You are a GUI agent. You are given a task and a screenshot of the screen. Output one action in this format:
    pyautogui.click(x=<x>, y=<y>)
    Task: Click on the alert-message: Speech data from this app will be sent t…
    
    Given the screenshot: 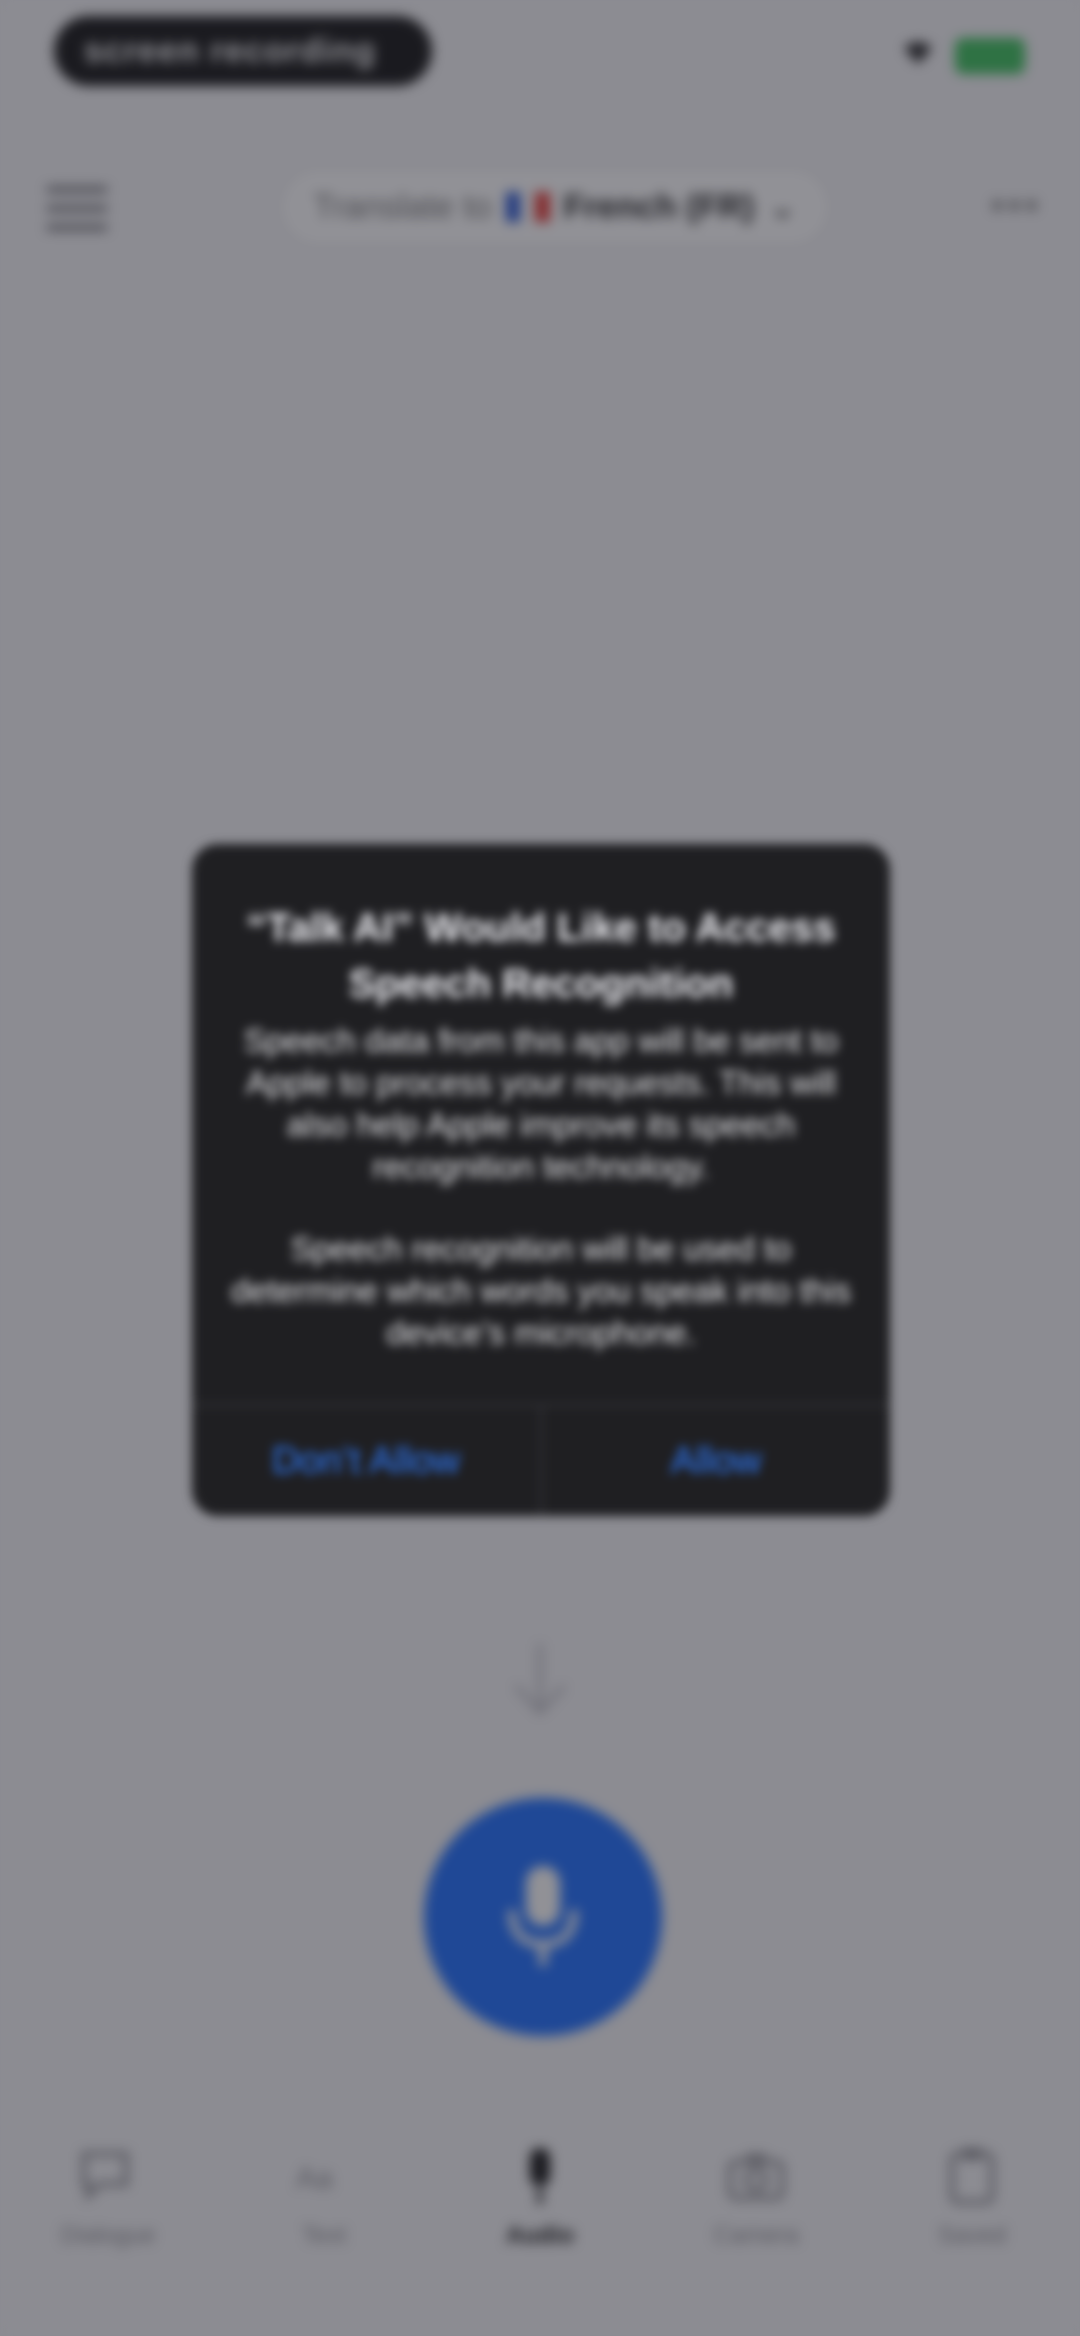 What is the action you would take?
    pyautogui.click(x=541, y=1103)
    